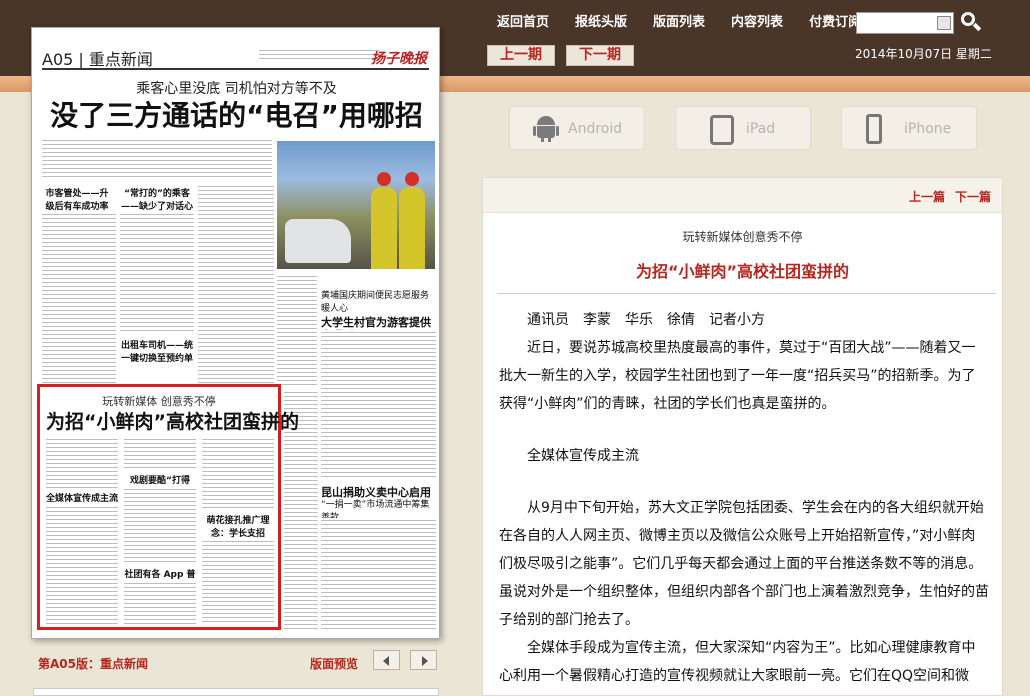  Describe the element at coordinates (646, 320) in the screenshot. I see `article-byline: 通讯员 李蒙 华乐 徐倩 记者小方` at that location.